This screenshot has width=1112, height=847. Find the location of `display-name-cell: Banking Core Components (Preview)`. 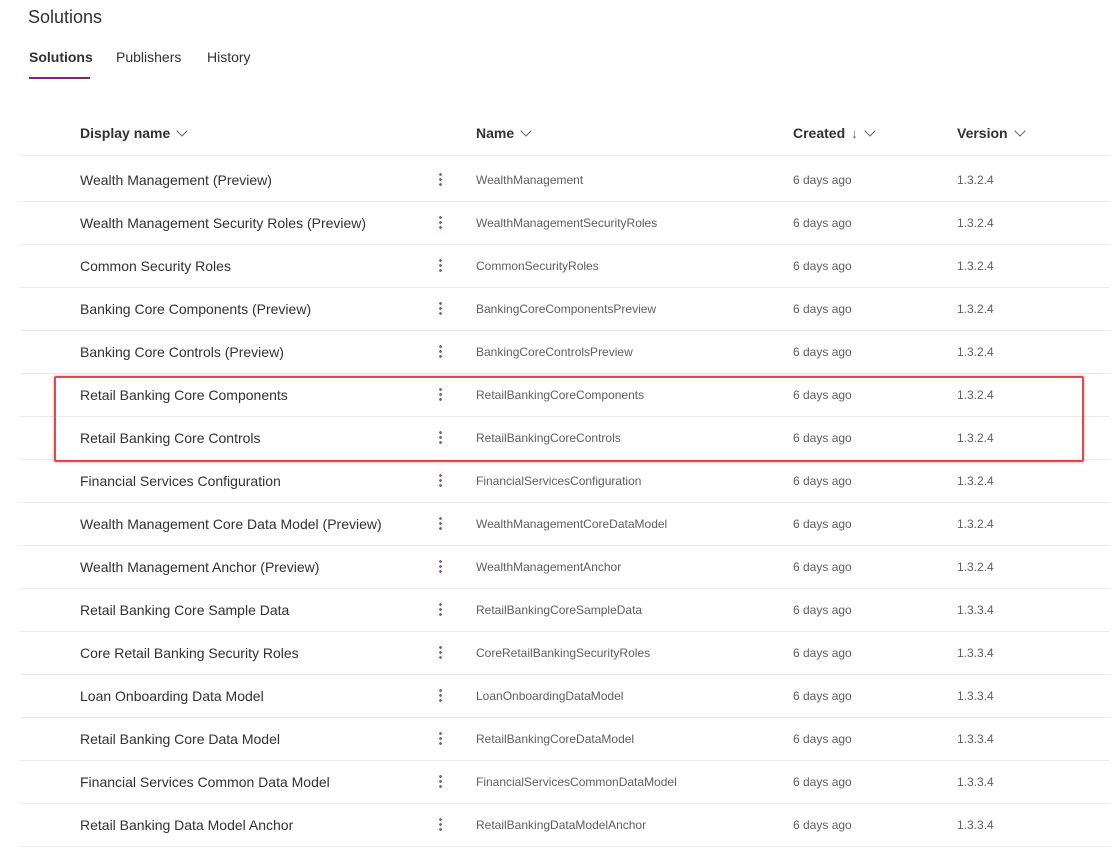

display-name-cell: Banking Core Components (Preview) is located at coordinates (195, 309).